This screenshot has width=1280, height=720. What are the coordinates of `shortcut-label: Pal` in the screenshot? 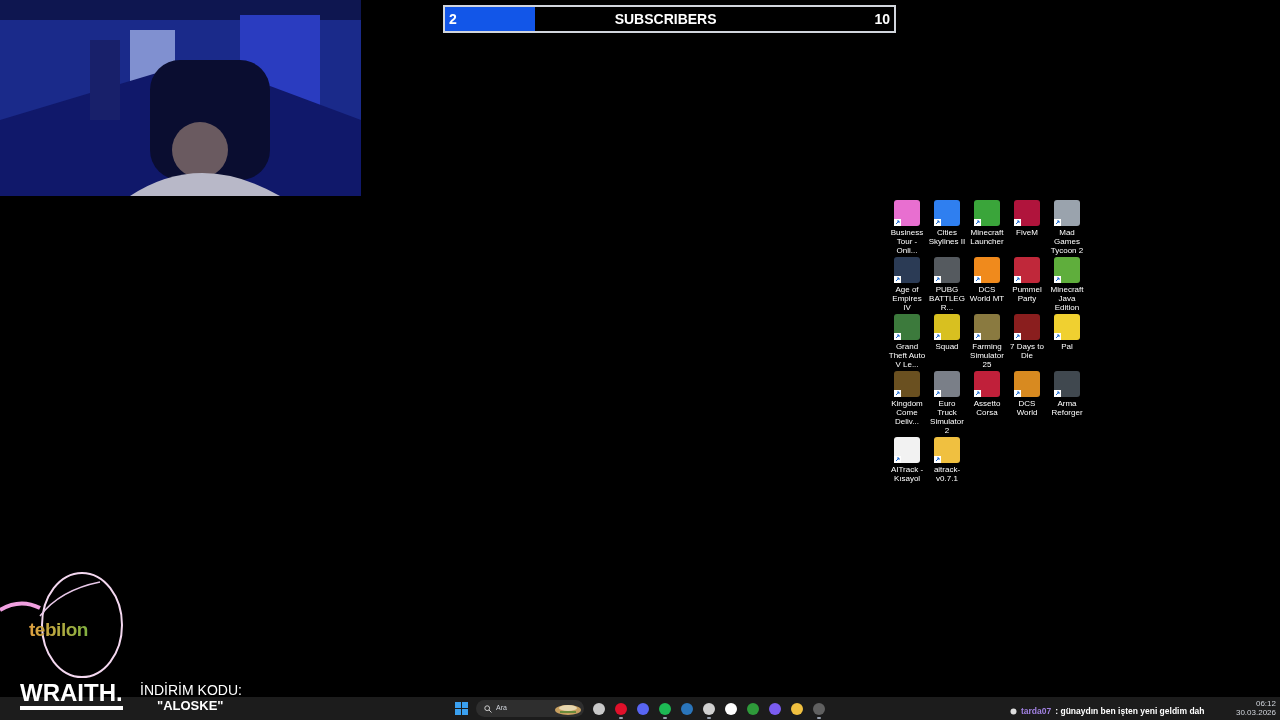 It's located at (1067, 346).